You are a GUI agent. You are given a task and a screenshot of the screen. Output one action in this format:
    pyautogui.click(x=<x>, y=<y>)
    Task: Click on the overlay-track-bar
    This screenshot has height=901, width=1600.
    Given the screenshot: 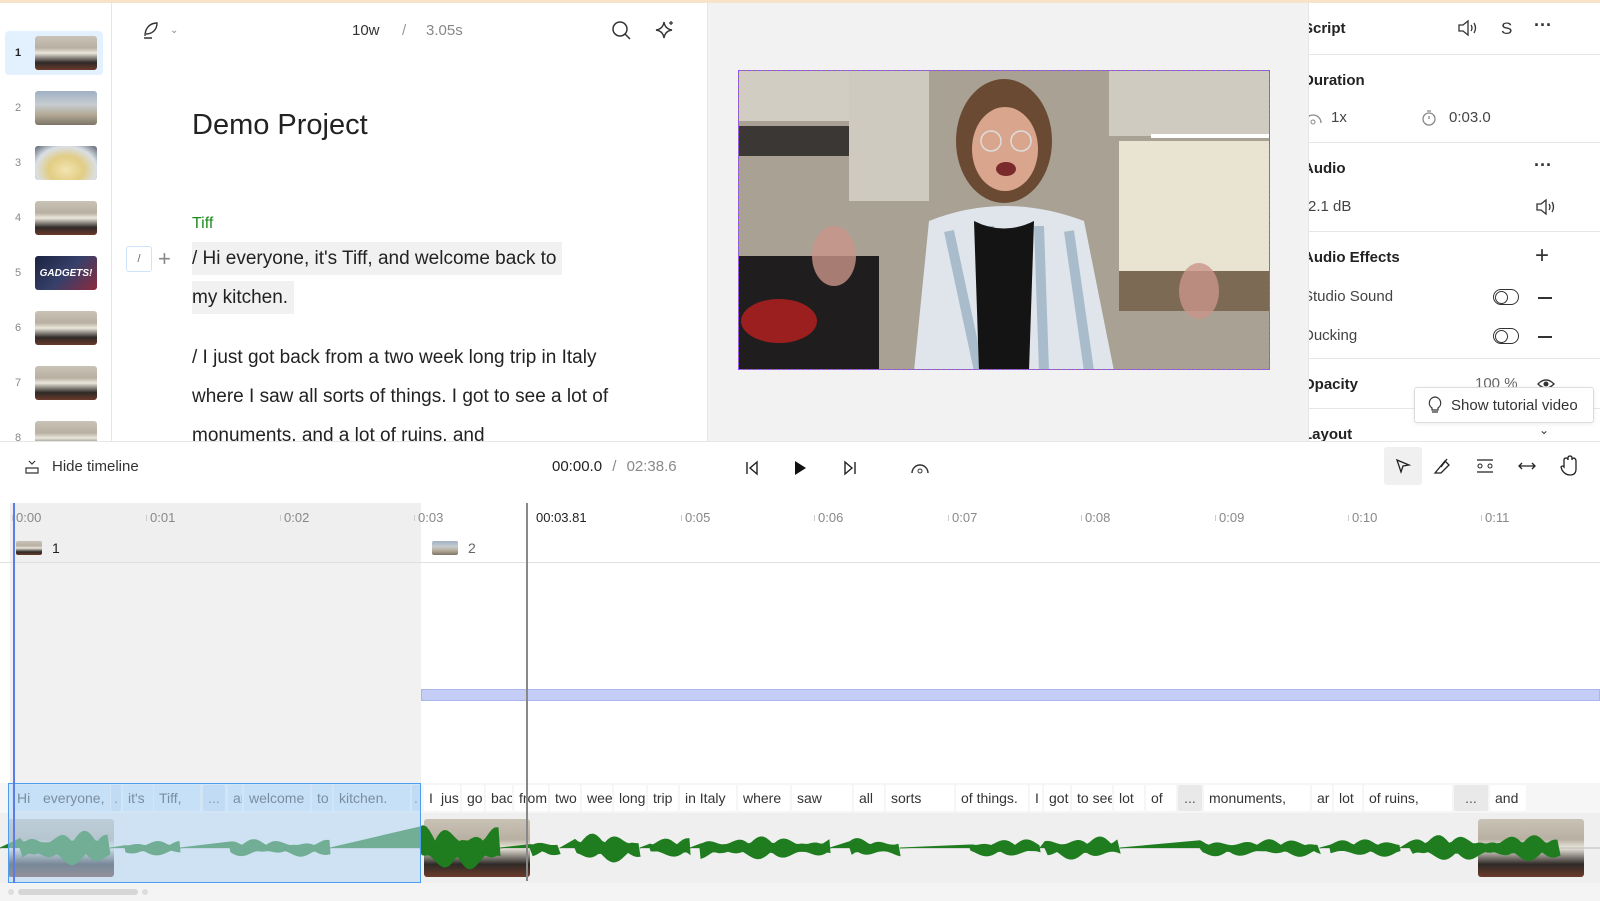 What is the action you would take?
    pyautogui.click(x=1010, y=695)
    